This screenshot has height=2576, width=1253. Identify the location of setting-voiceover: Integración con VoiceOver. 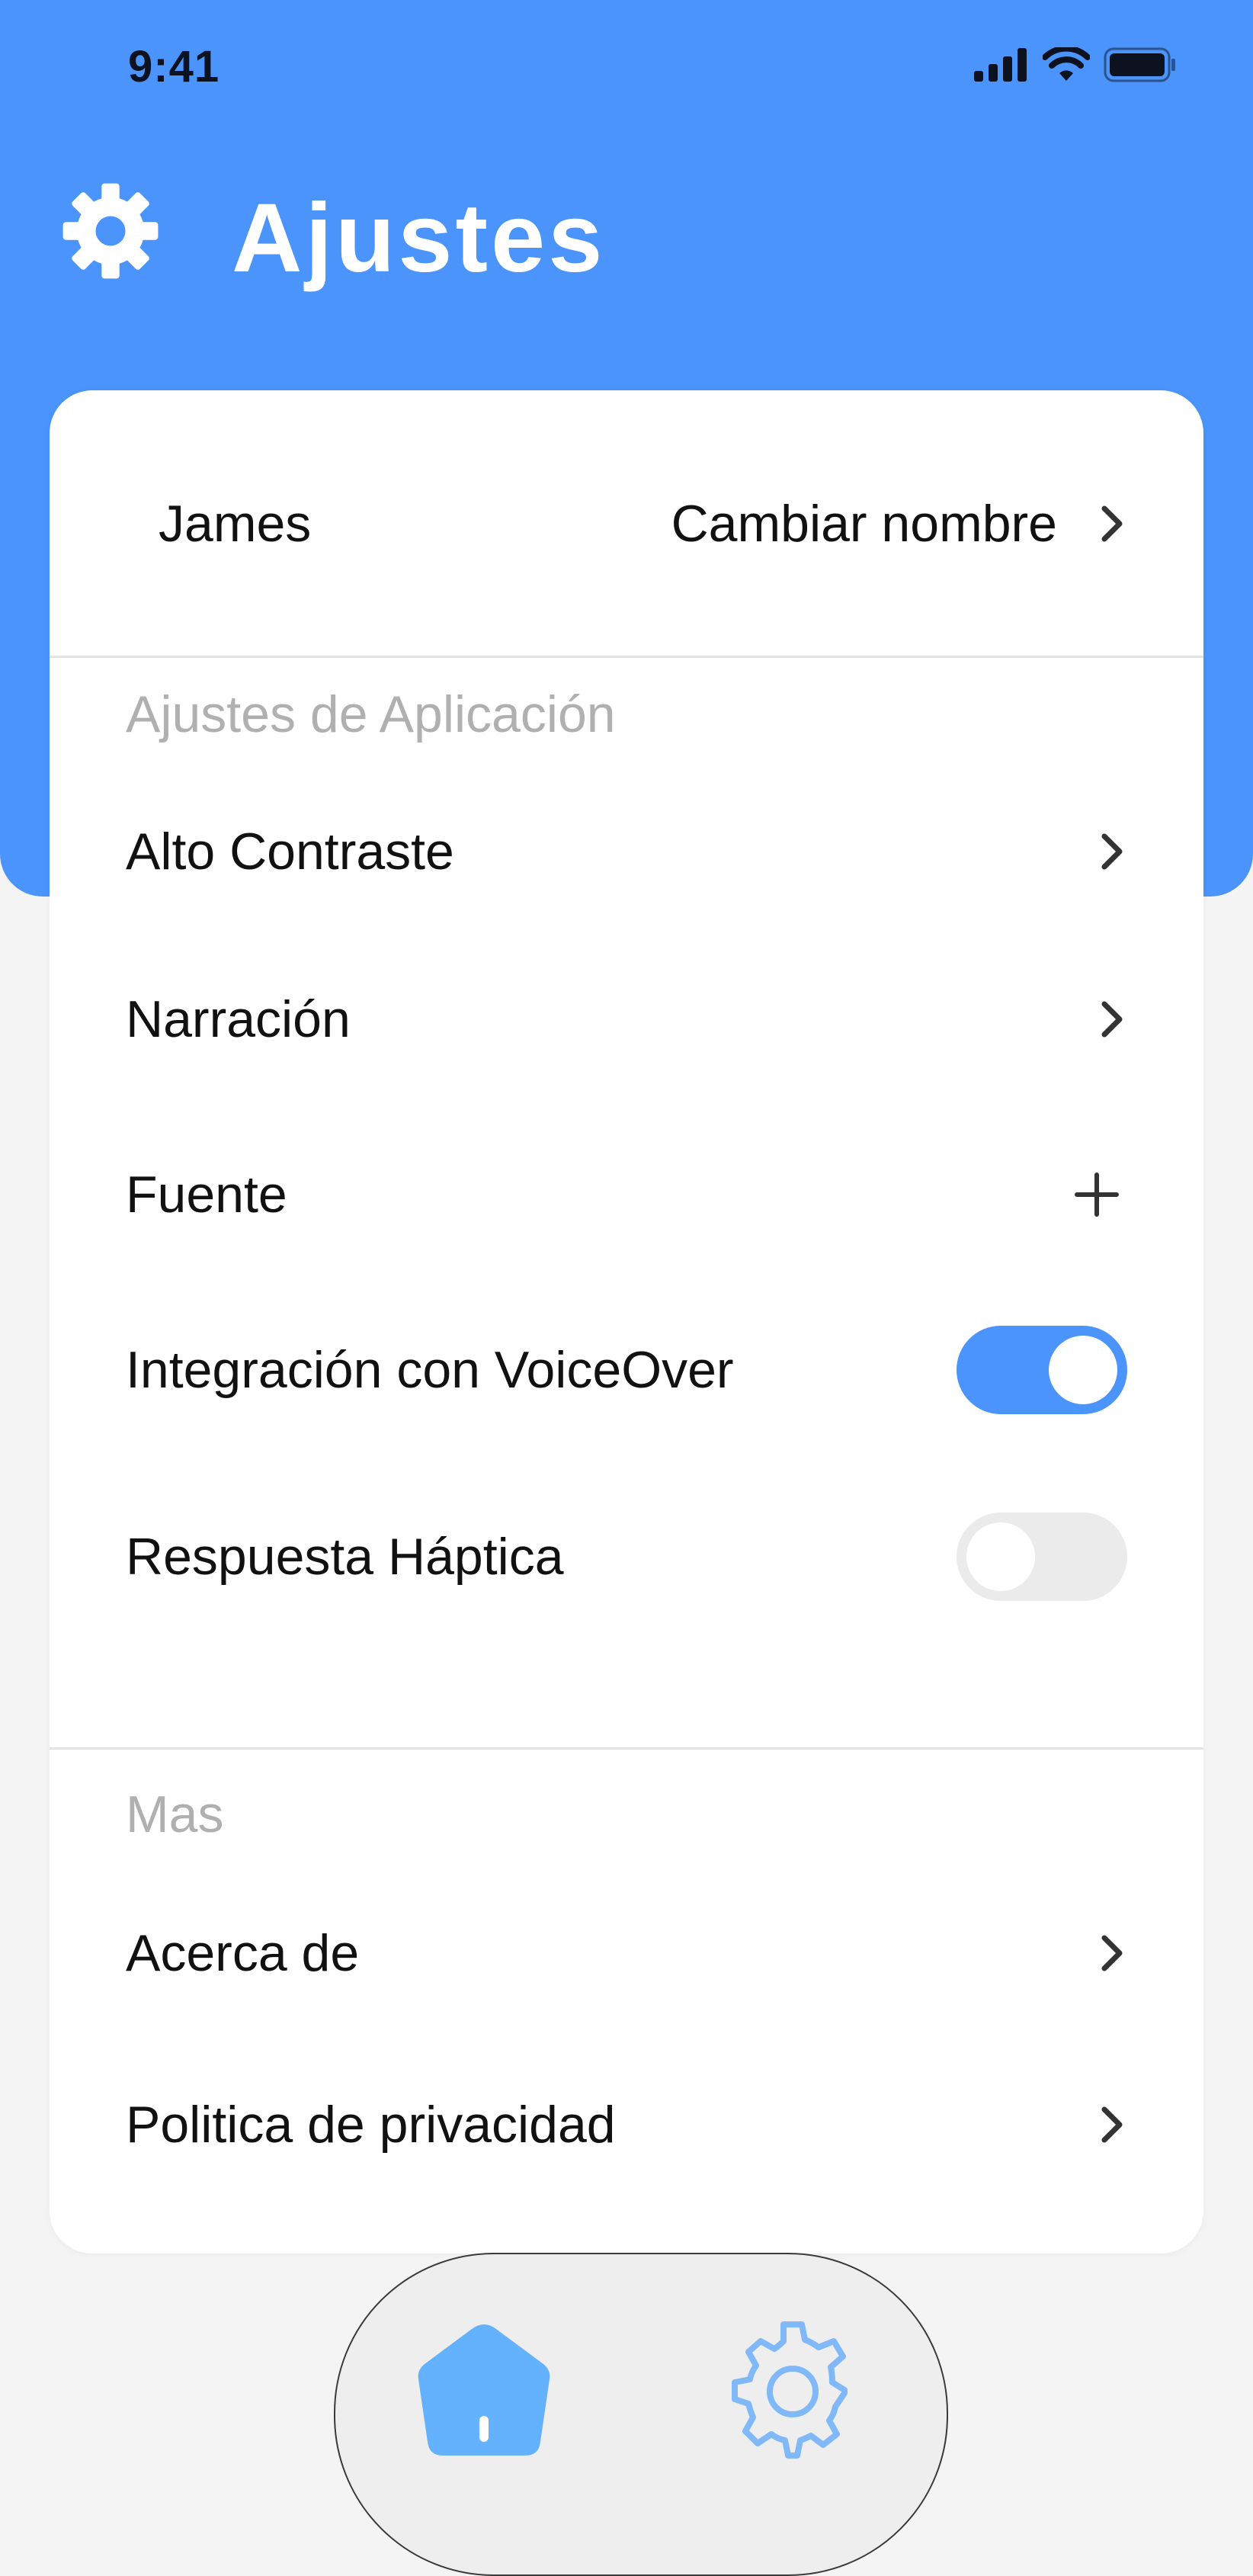
(627, 1370).